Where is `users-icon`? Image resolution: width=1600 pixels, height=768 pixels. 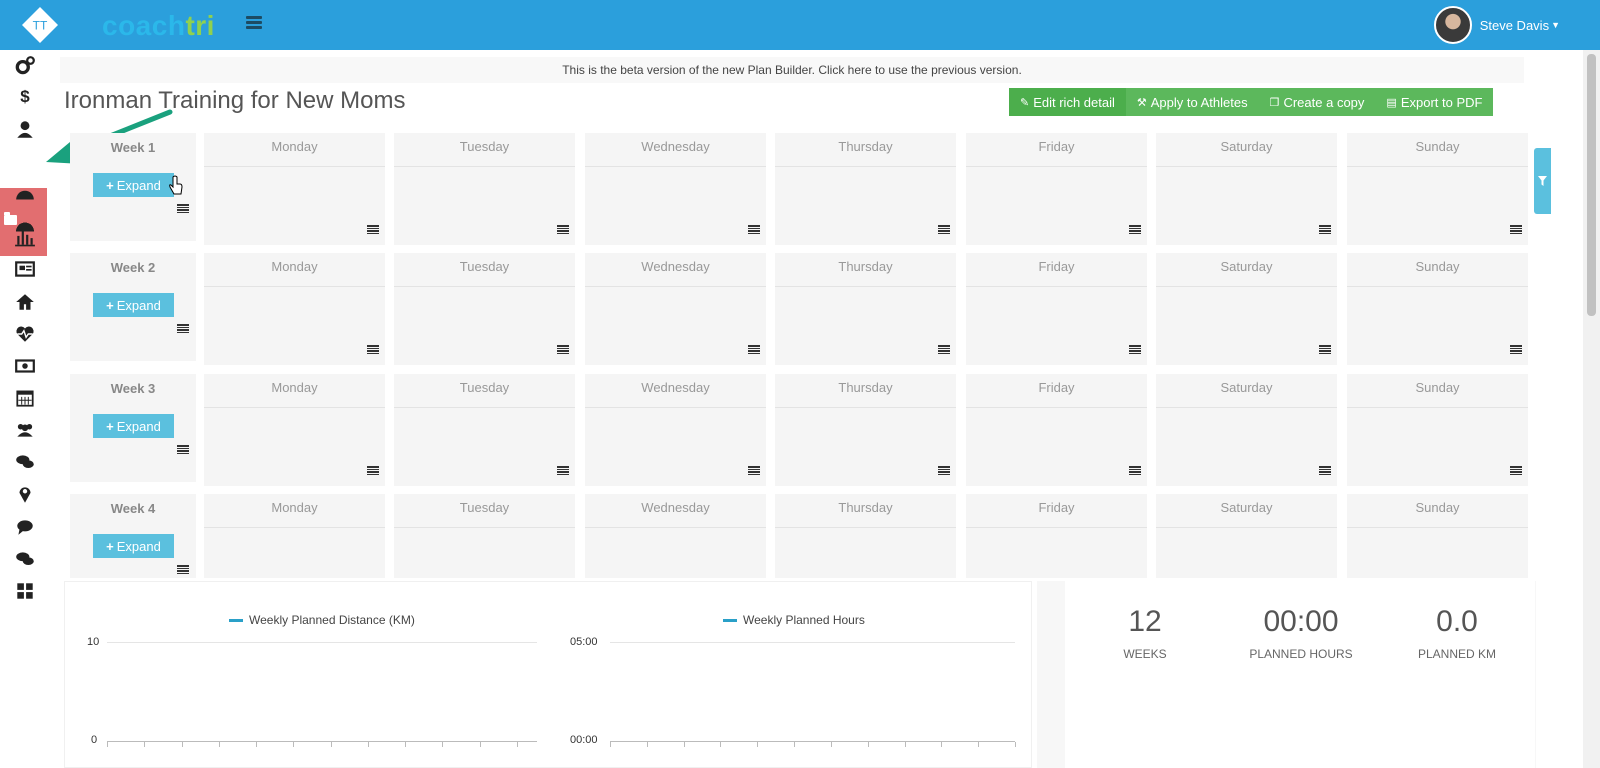
users-icon is located at coordinates (25, 430).